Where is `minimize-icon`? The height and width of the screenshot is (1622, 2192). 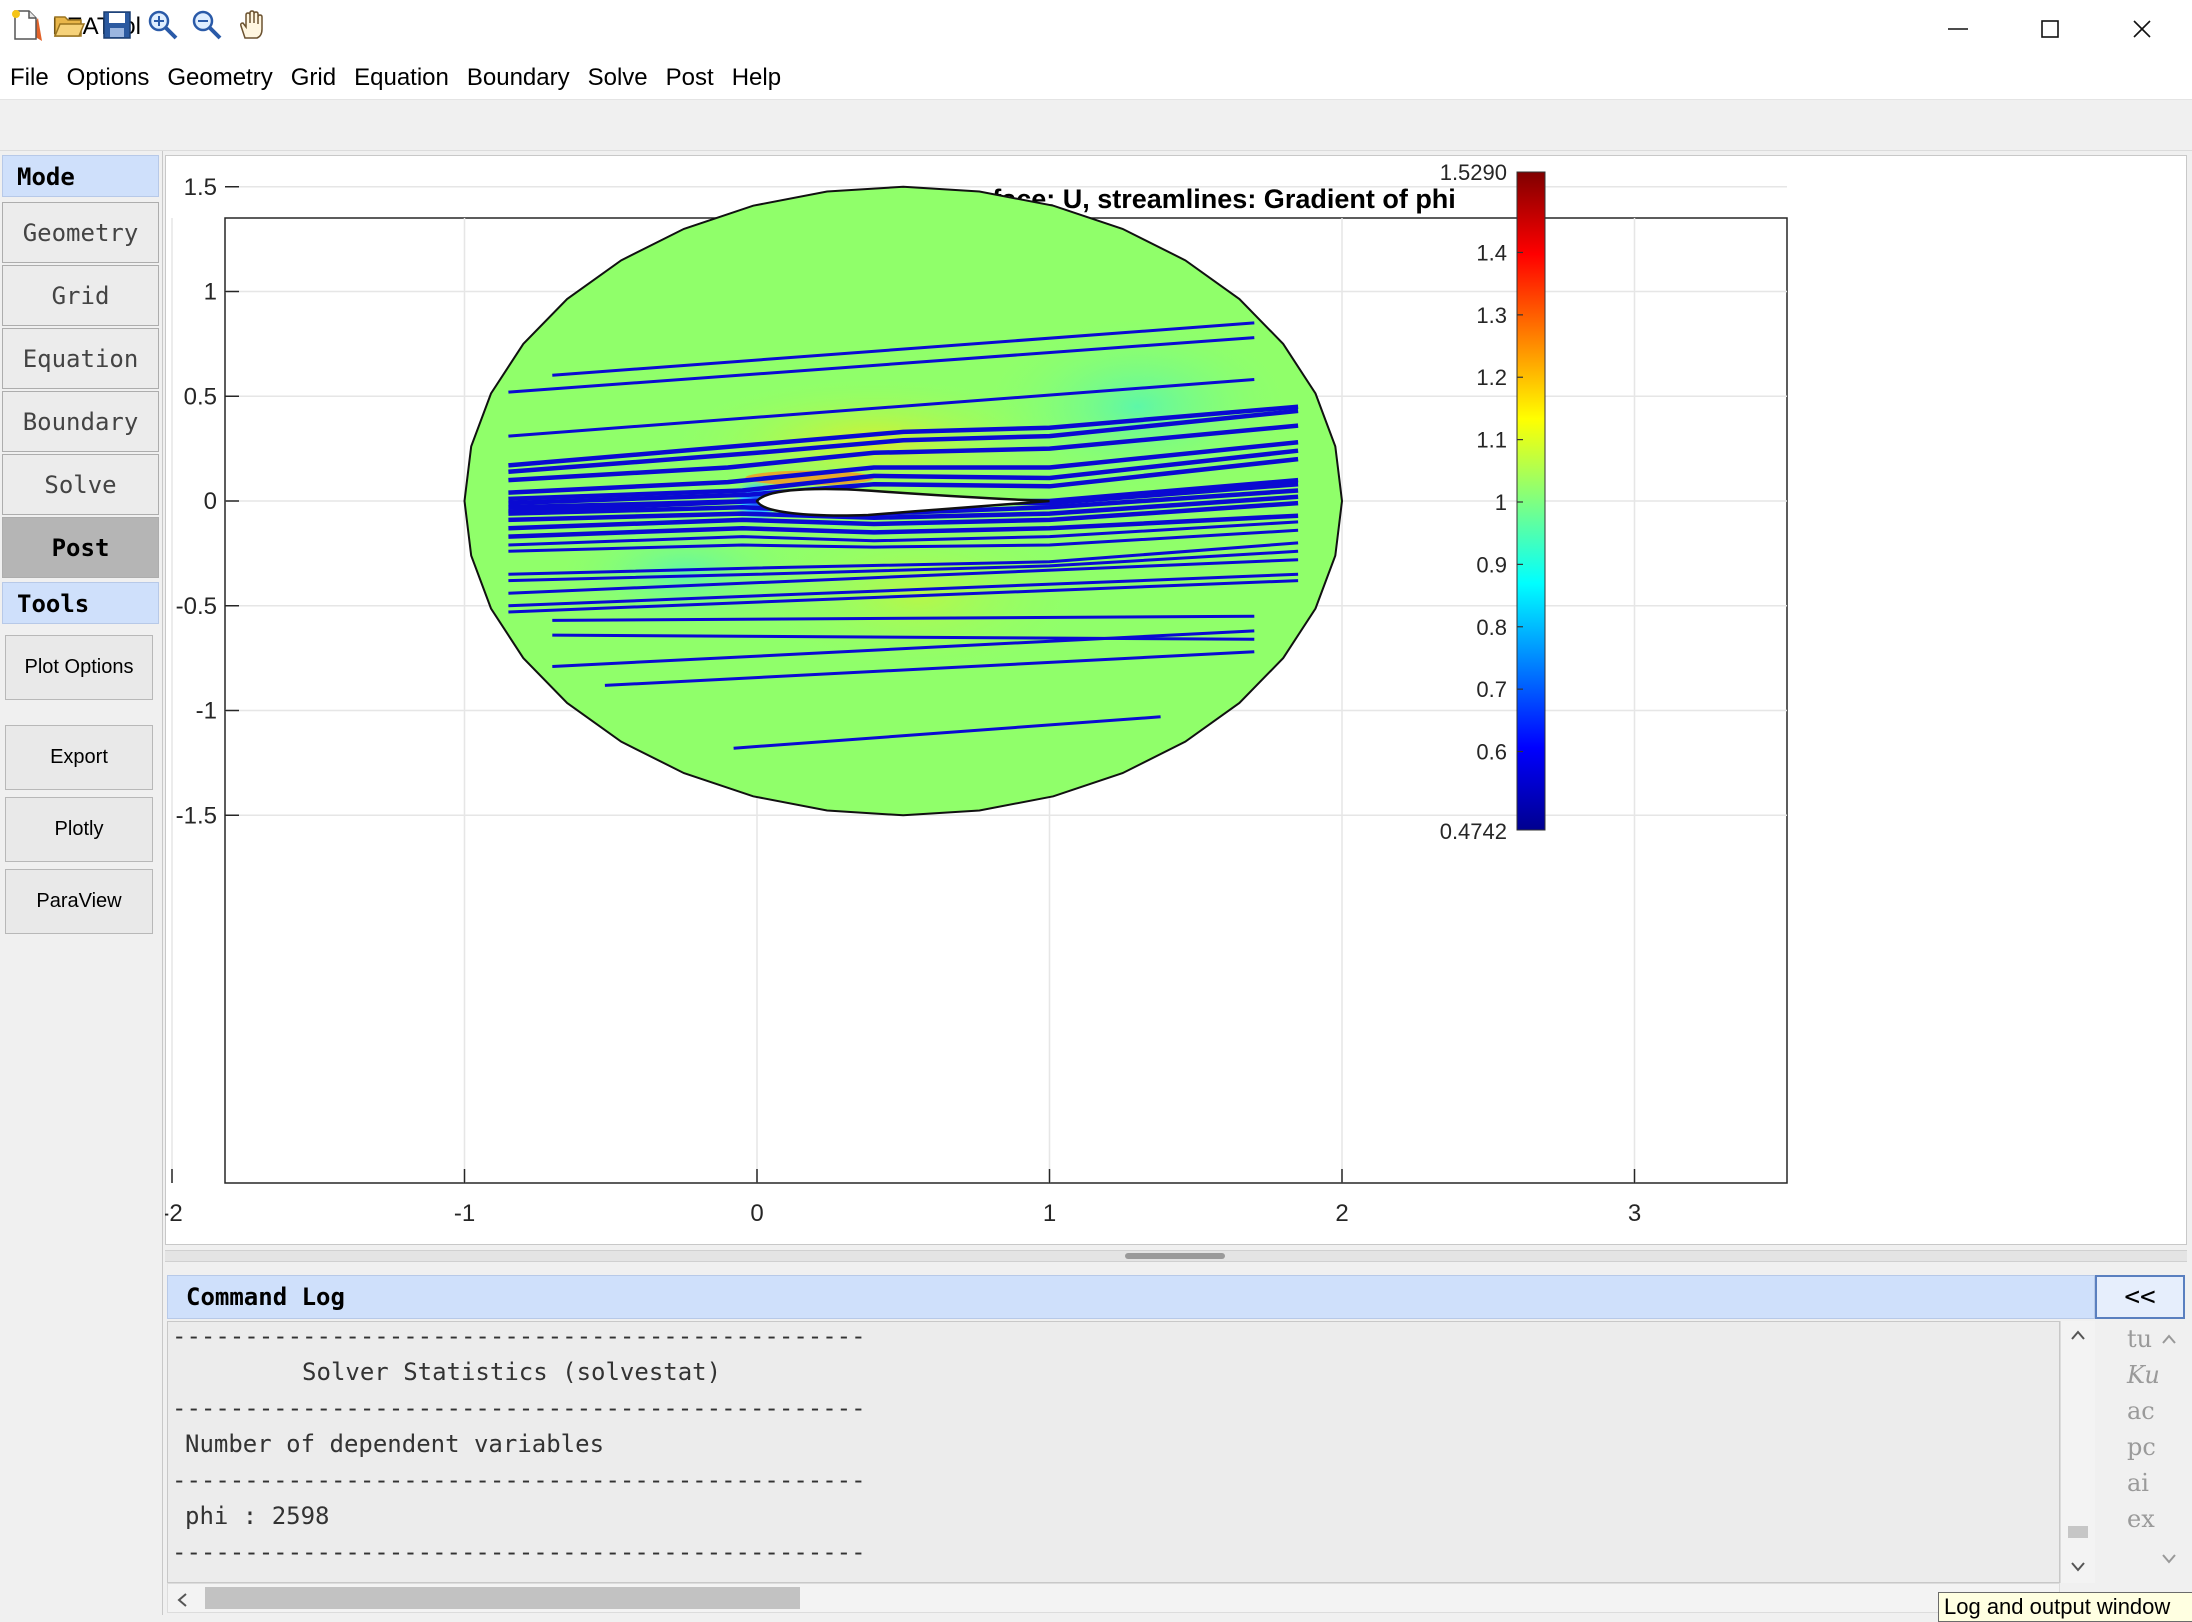
minimize-icon is located at coordinates (1958, 28).